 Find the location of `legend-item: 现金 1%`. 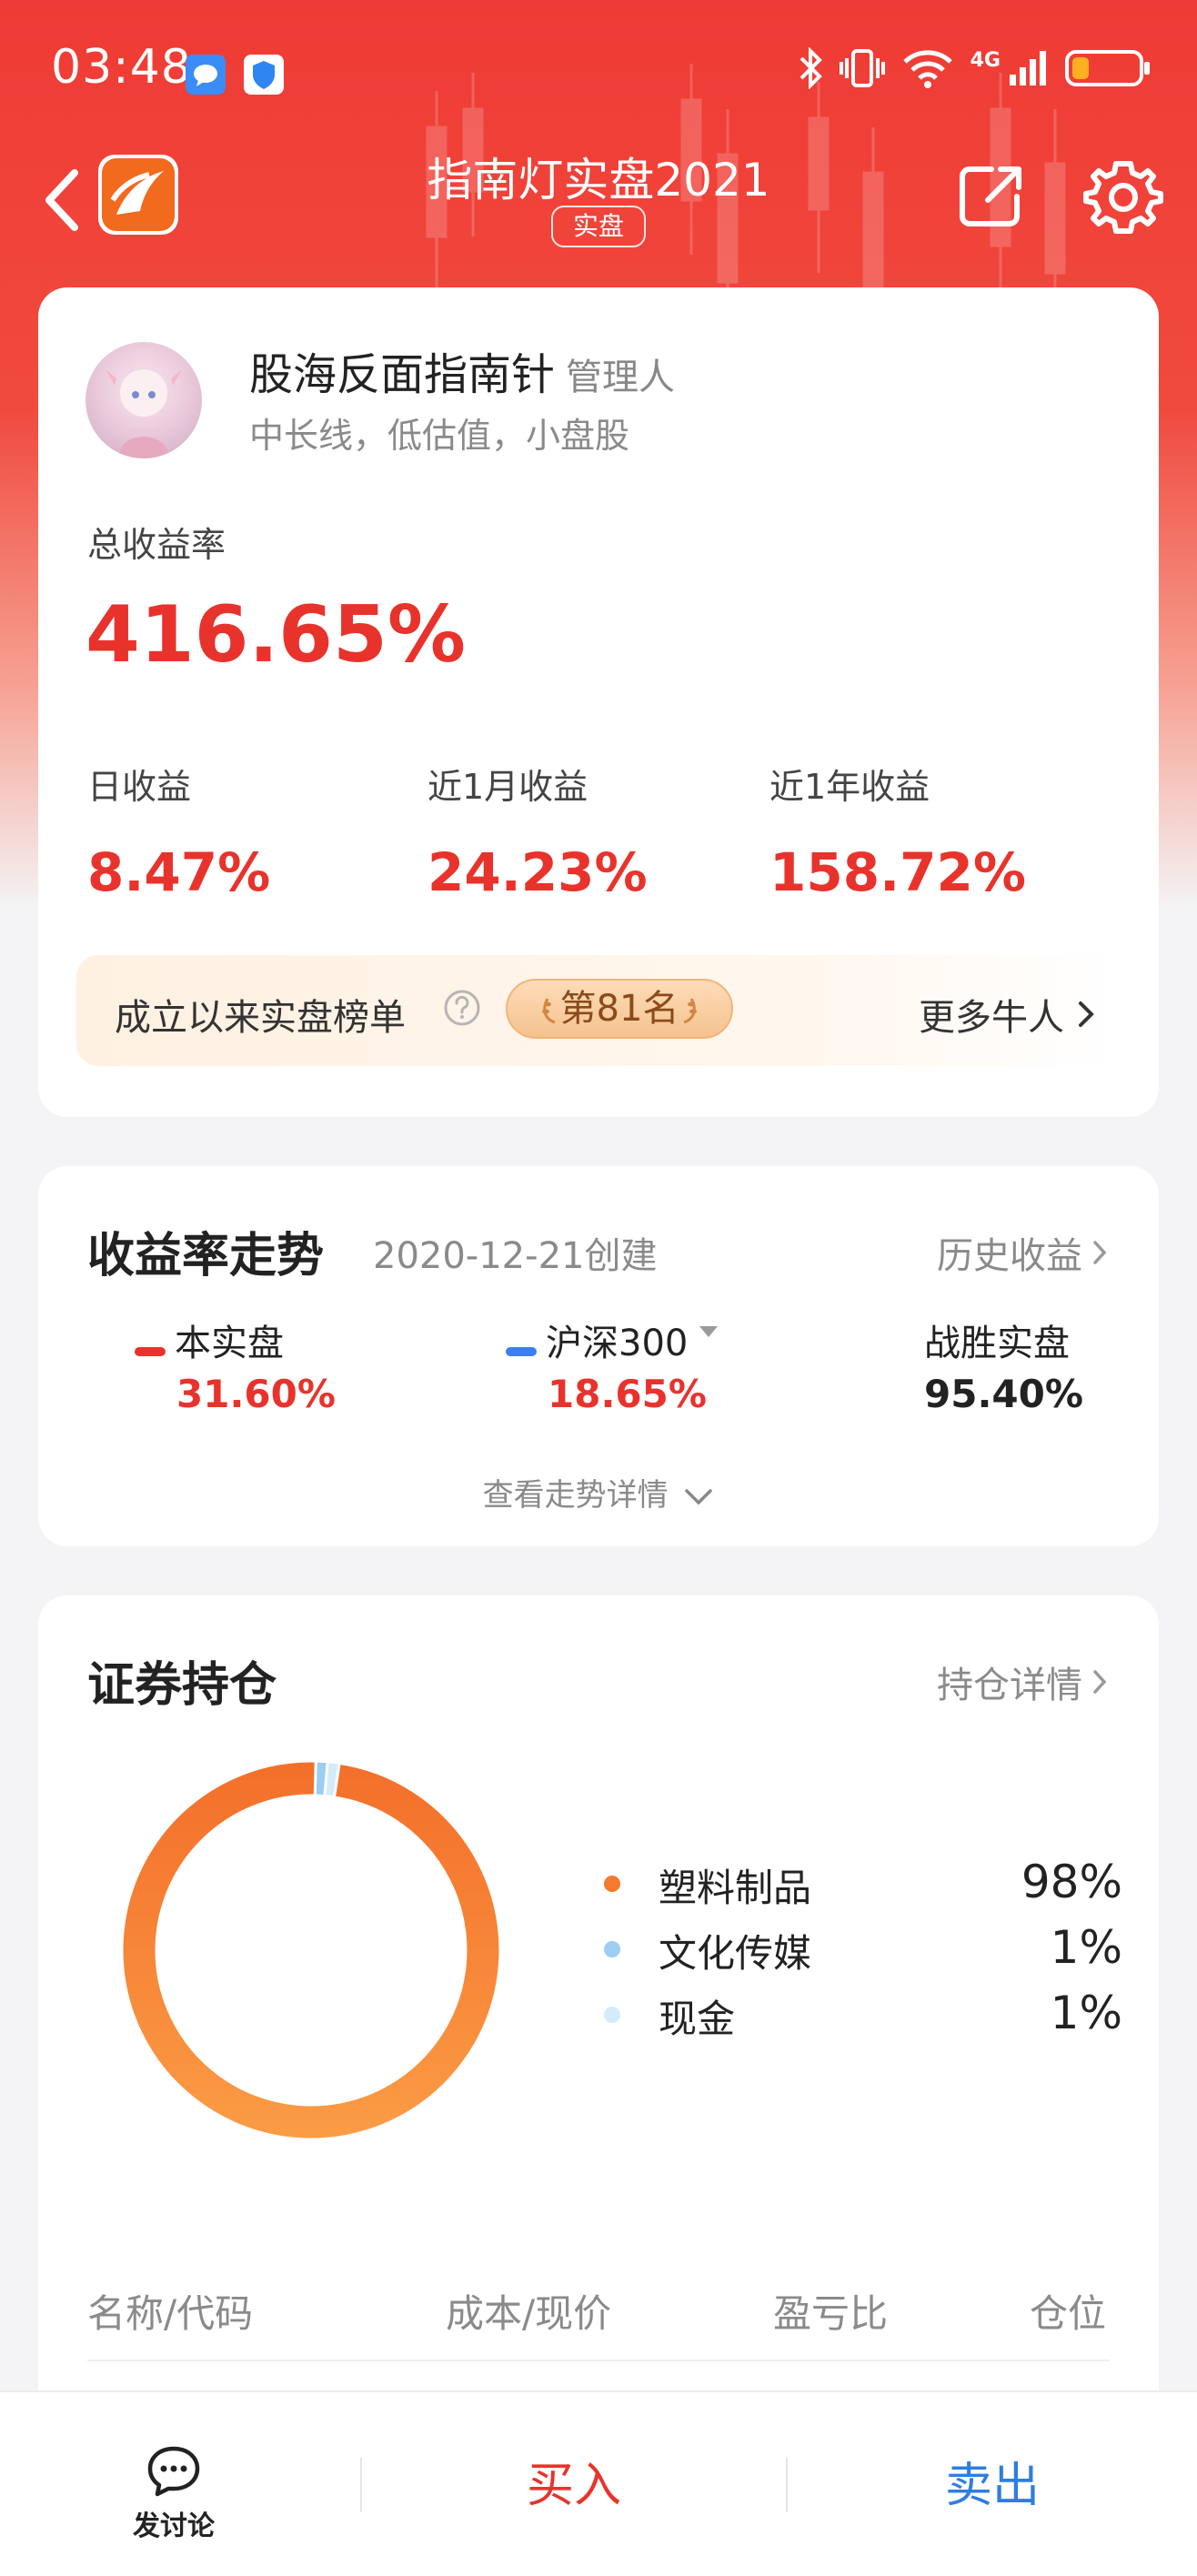

legend-item: 现金 1% is located at coordinates (863, 2019).